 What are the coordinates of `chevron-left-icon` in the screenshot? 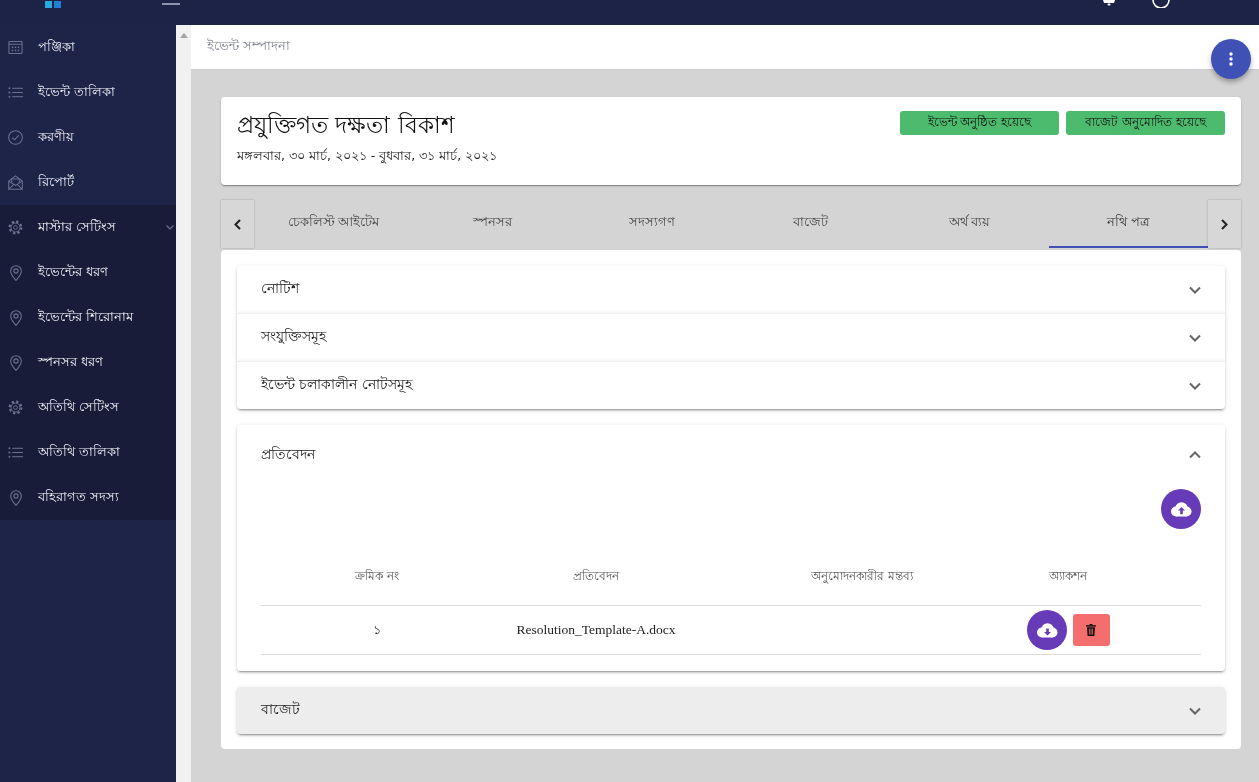 It's located at (237, 224).